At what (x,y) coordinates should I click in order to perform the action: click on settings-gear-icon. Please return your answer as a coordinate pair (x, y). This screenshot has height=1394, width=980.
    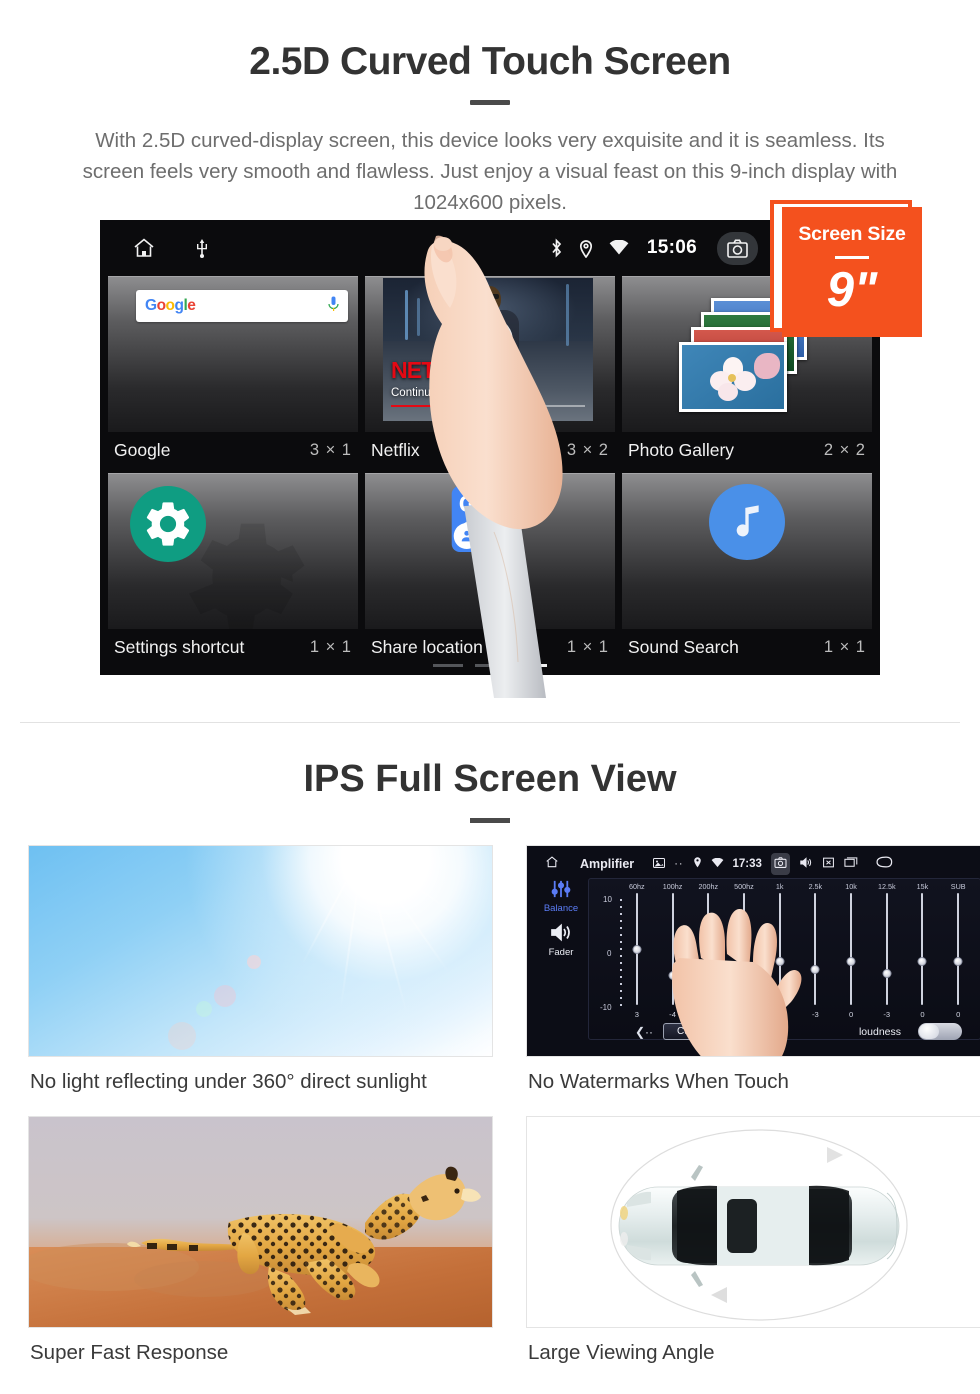
    Looking at the image, I should click on (168, 524).